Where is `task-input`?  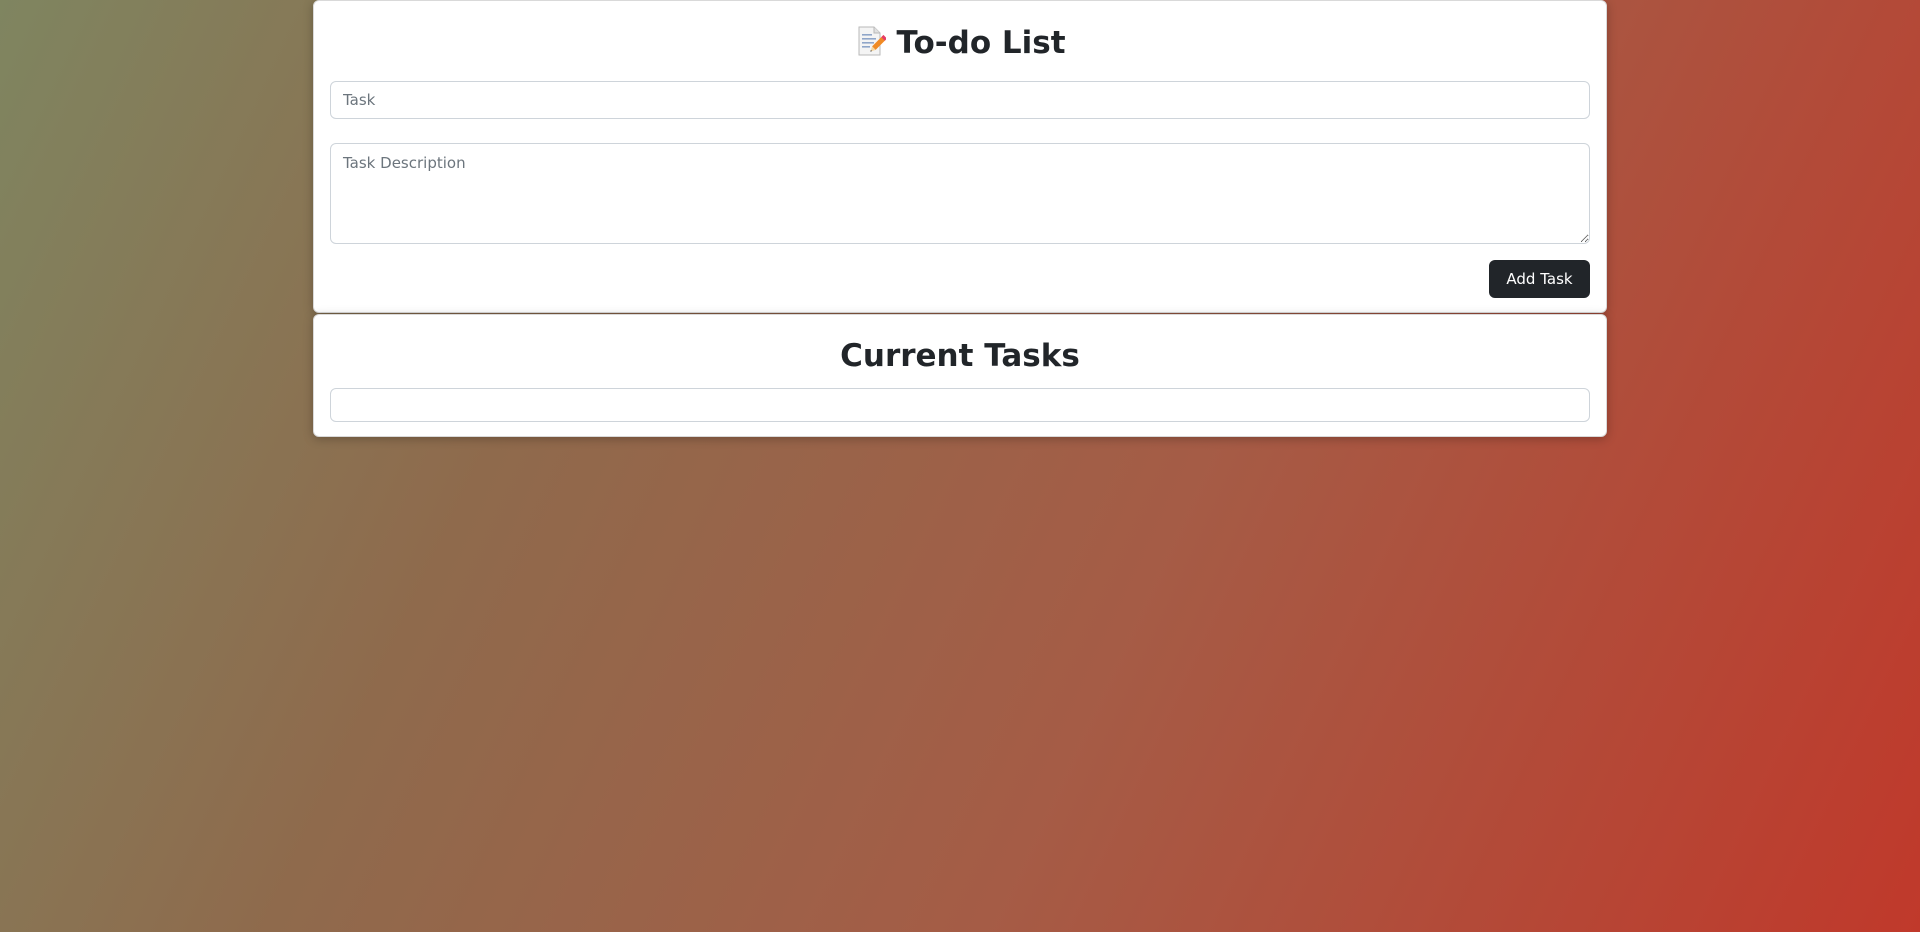
task-input is located at coordinates (960, 100).